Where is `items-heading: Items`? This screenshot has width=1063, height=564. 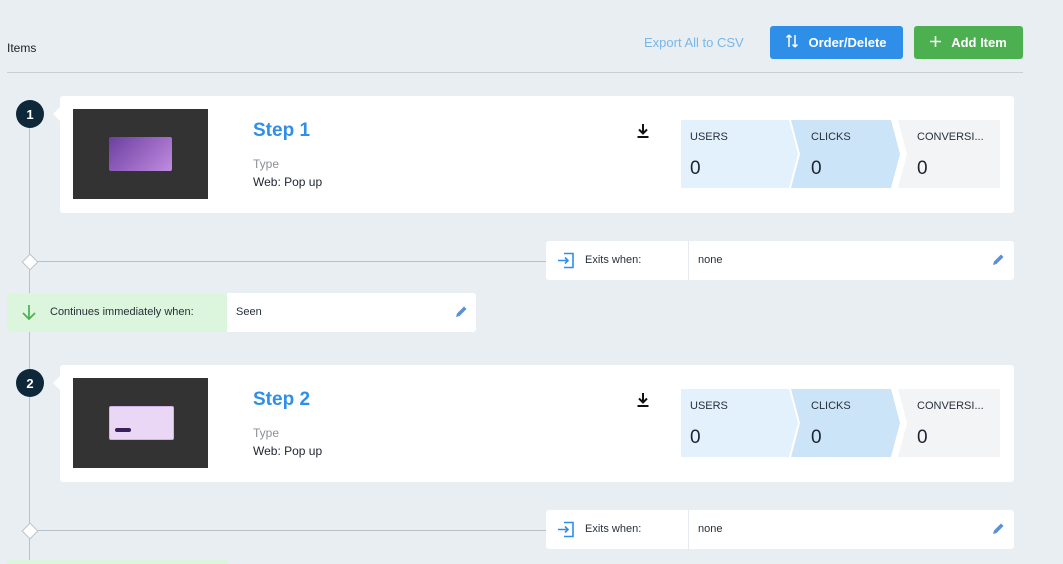 items-heading: Items is located at coordinates (22, 48).